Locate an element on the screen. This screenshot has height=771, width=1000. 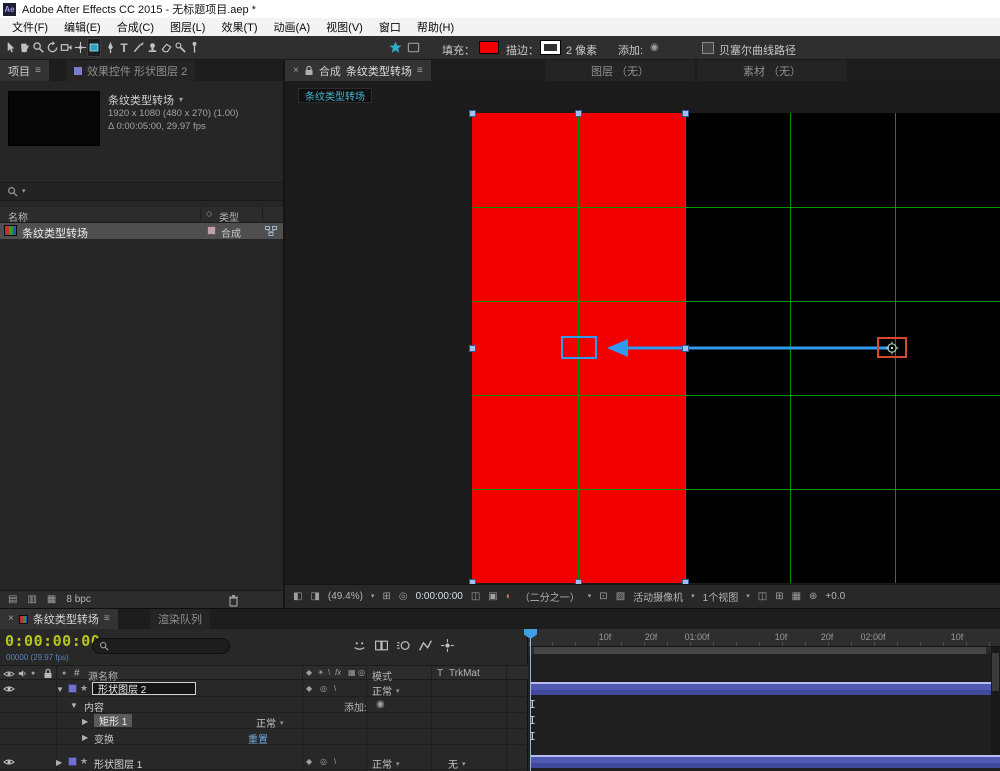
group-blend-mode-dropdown: 正常 ▾ is located at coordinates (270, 722).